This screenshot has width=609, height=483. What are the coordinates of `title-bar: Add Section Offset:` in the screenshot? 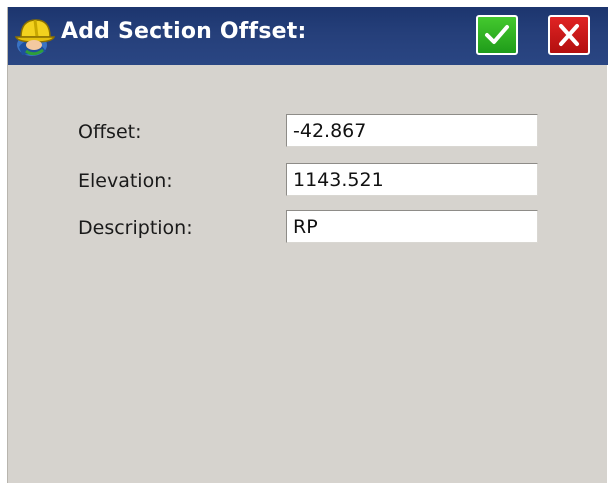 It's located at (308, 36).